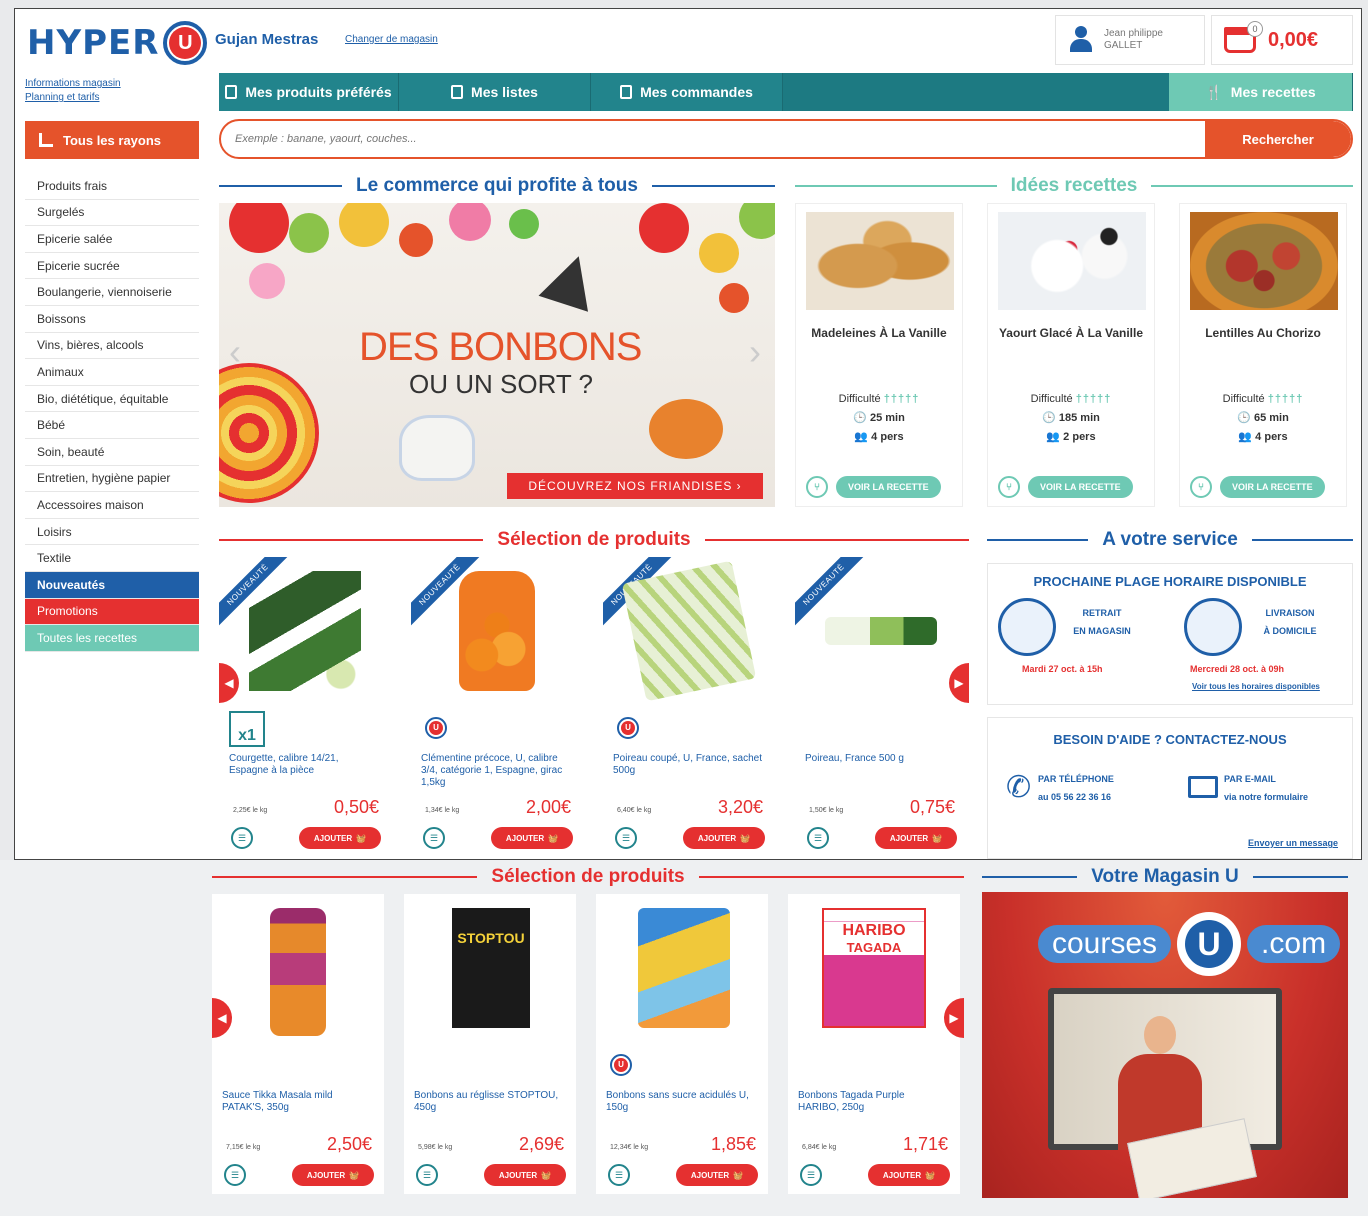  What do you see at coordinates (297, 1102) in the screenshot?
I see `product-name: Sauce Tikka Masala mild PATAK'S, 350g` at bounding box center [297, 1102].